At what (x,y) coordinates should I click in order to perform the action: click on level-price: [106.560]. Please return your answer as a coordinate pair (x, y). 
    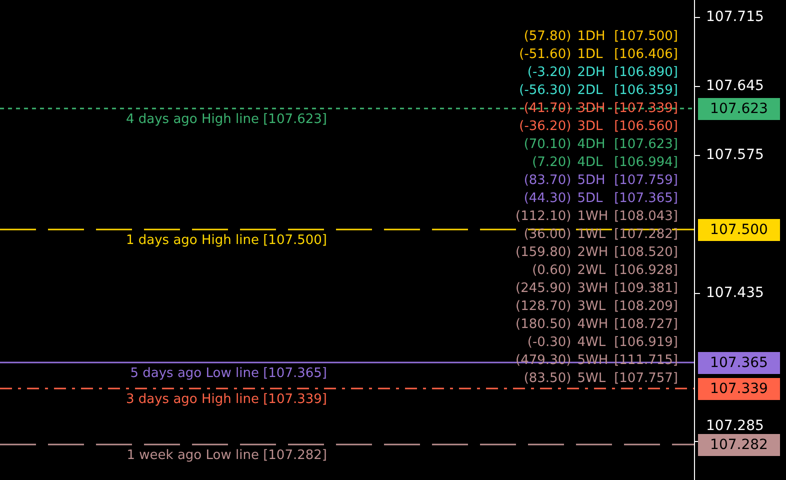
    Looking at the image, I should click on (646, 127).